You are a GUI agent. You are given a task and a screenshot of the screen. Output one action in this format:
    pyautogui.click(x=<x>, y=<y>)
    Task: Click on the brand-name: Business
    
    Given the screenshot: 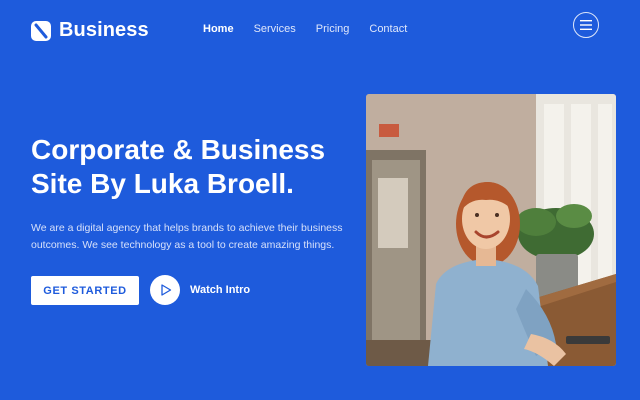 What is the action you would take?
    pyautogui.click(x=104, y=30)
    